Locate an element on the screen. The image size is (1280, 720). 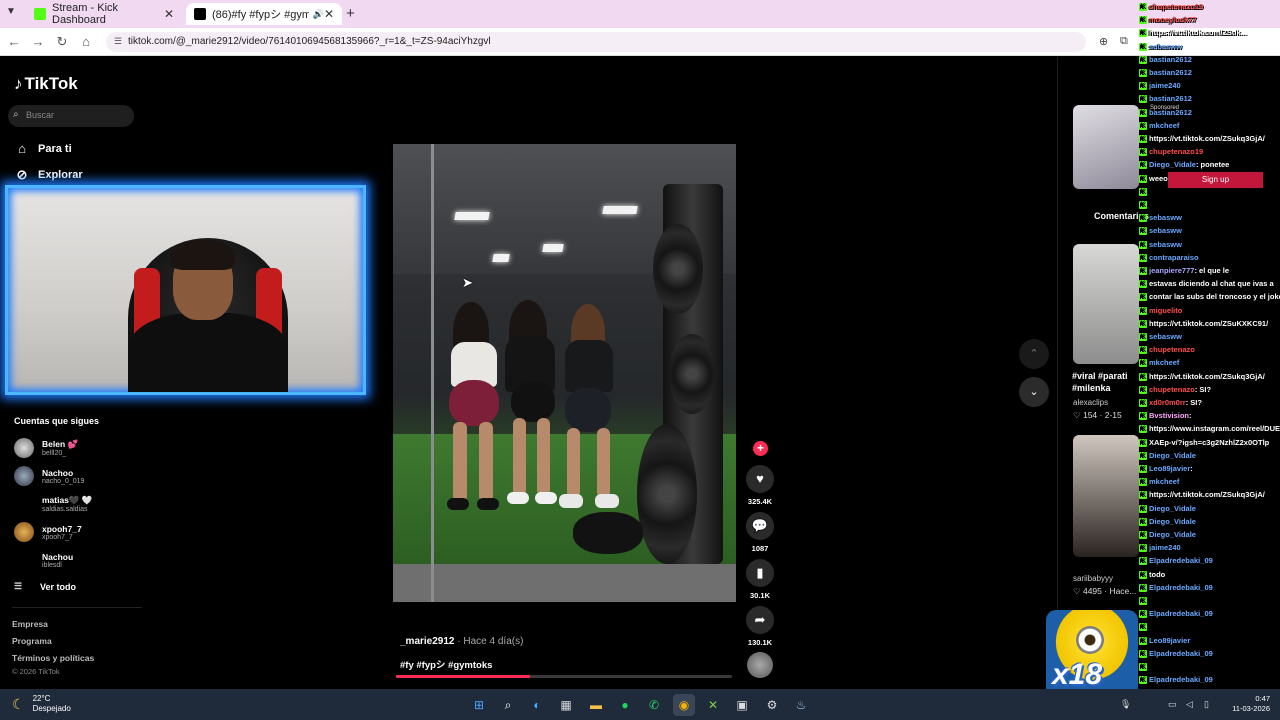
chat-username: Bvstivision is located at coordinates (1169, 415).